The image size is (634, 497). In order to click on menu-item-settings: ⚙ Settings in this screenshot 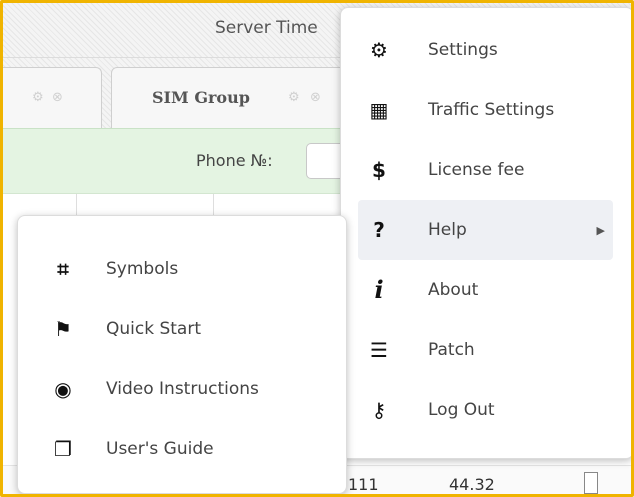, I will do `click(485, 50)`.